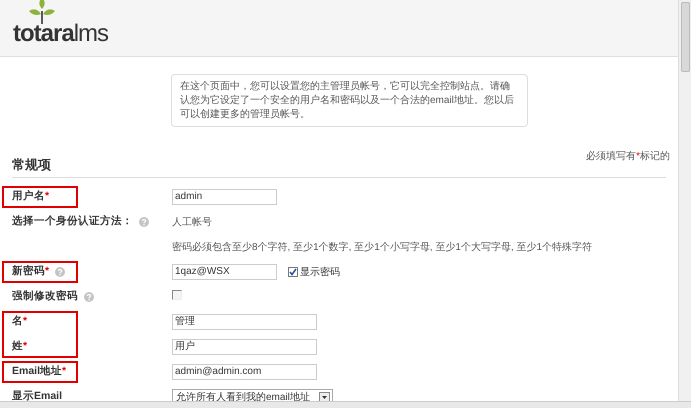 This screenshot has width=691, height=408. Describe the element at coordinates (224, 197) in the screenshot. I see `input-field: admin` at that location.